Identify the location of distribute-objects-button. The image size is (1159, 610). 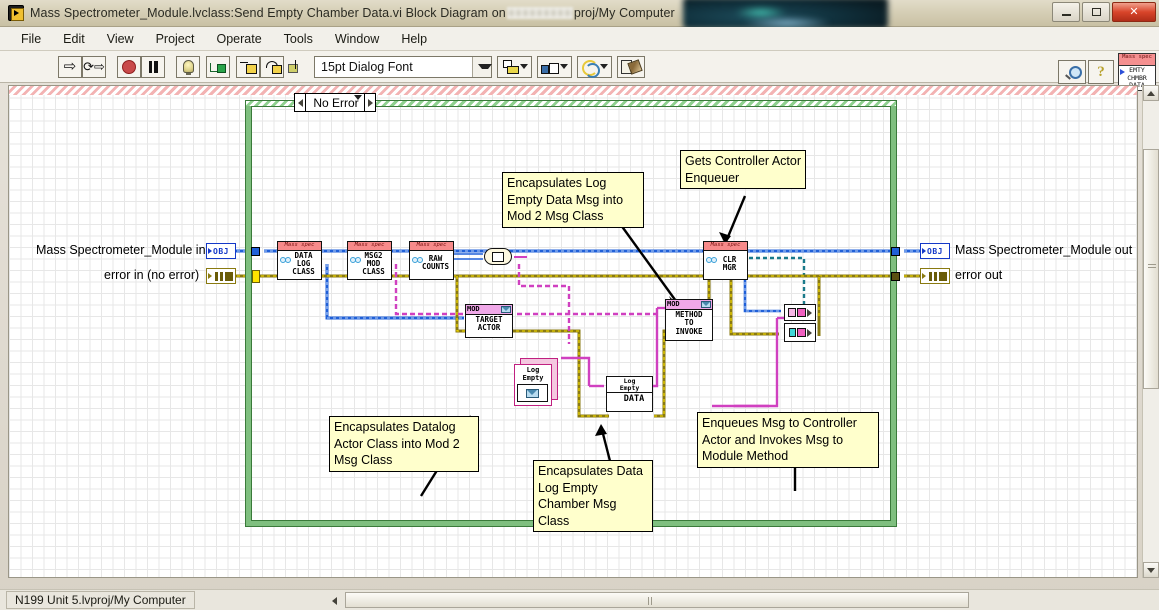
(554, 66).